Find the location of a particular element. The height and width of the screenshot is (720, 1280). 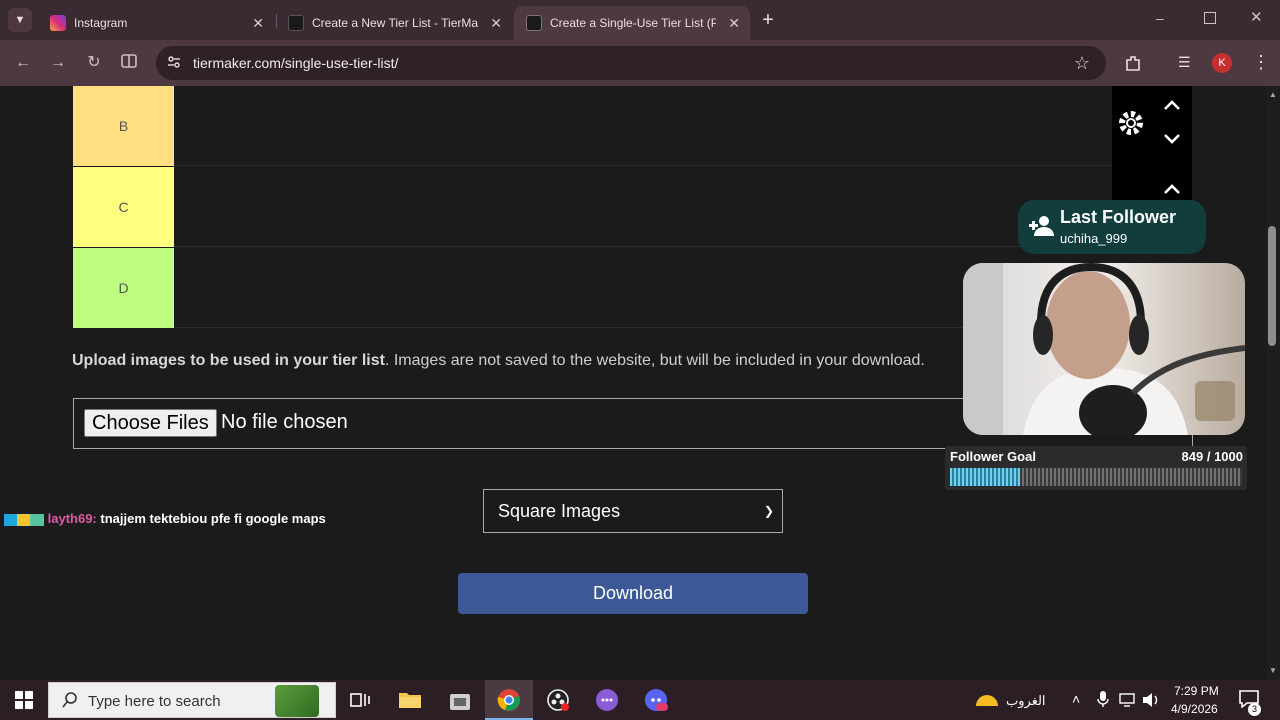

tray-expand-icon: ˄ is located at coordinates (1076, 699).